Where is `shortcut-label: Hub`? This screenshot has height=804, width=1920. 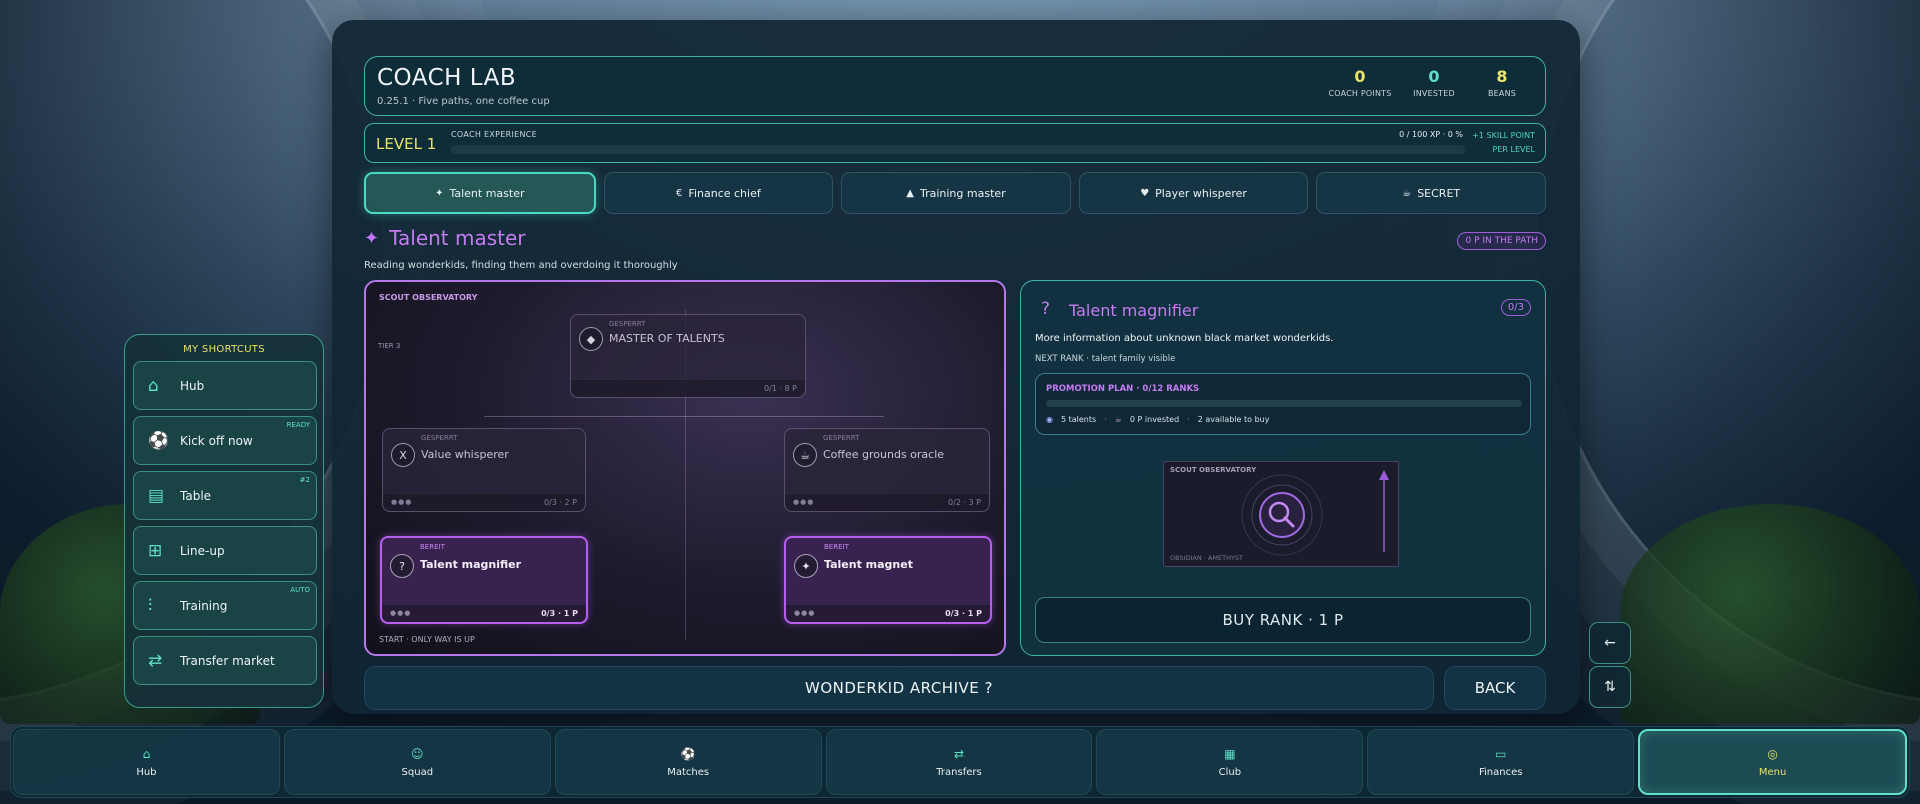 shortcut-label: Hub is located at coordinates (192, 386).